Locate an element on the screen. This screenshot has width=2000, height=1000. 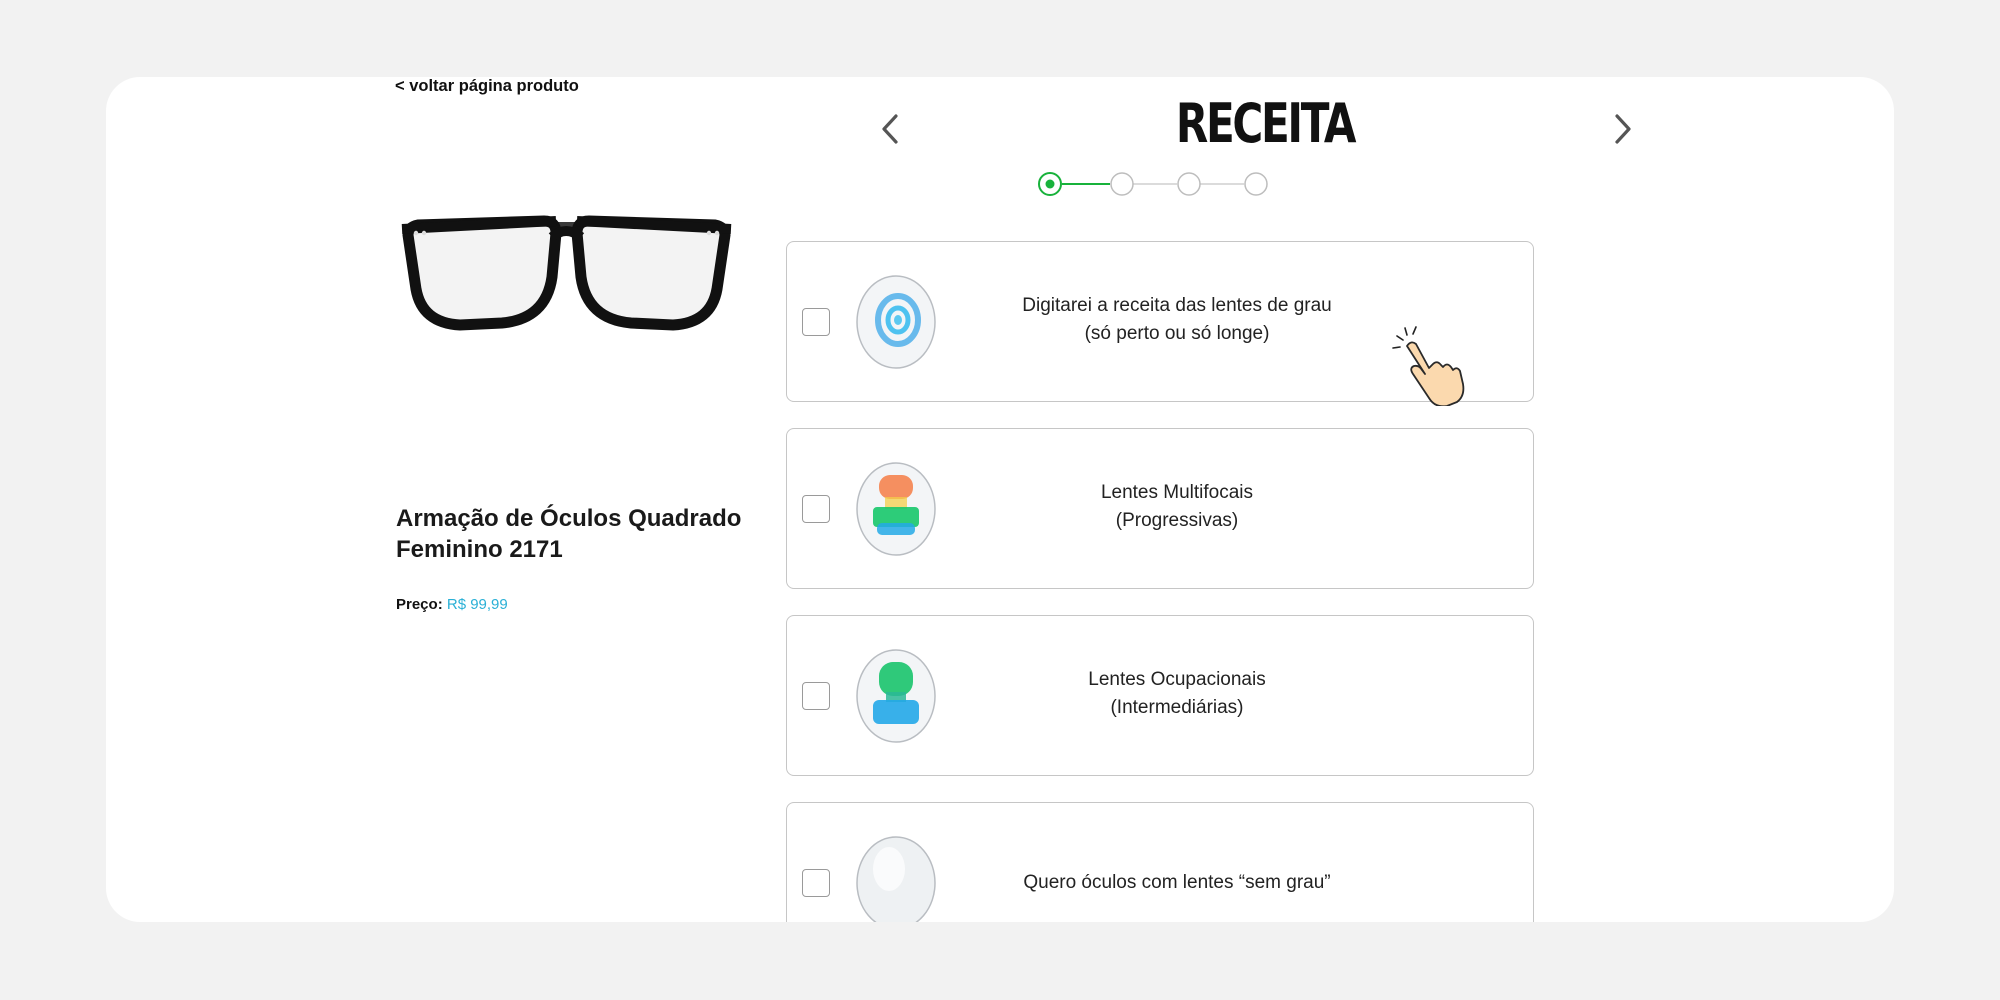
chevron-left-icon is located at coordinates (890, 129).